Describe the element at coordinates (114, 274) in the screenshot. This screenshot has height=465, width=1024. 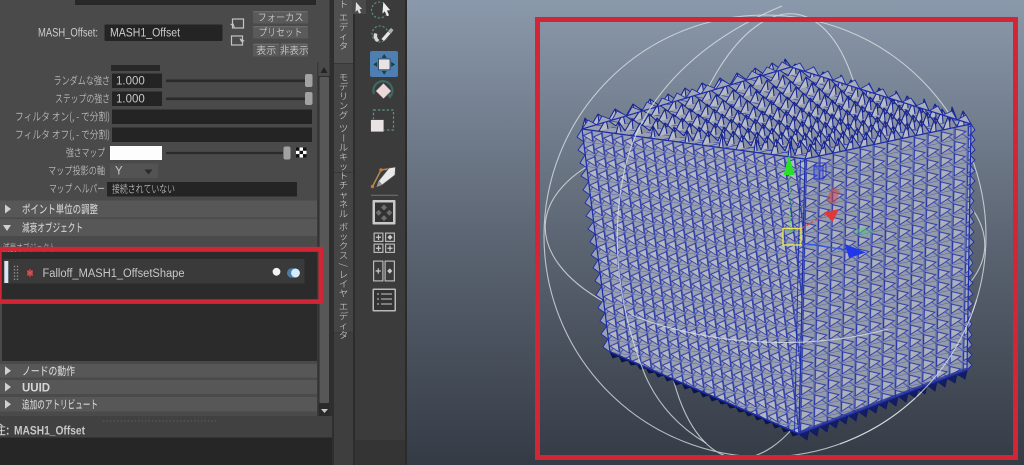
I see `svg-text: Falloff_MASH1_OffsetShape` at that location.